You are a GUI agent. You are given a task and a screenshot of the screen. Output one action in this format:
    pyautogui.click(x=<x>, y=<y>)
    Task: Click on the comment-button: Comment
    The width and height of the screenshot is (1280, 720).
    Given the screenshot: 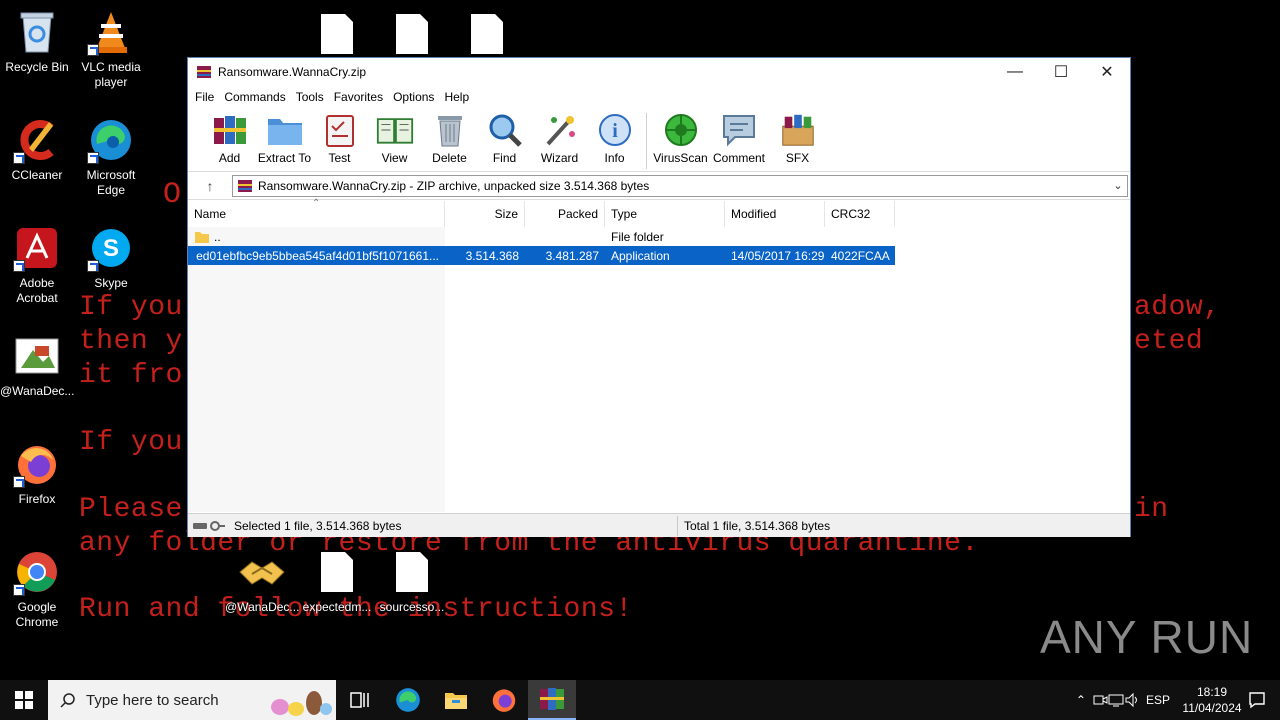 What is the action you would take?
    pyautogui.click(x=739, y=138)
    